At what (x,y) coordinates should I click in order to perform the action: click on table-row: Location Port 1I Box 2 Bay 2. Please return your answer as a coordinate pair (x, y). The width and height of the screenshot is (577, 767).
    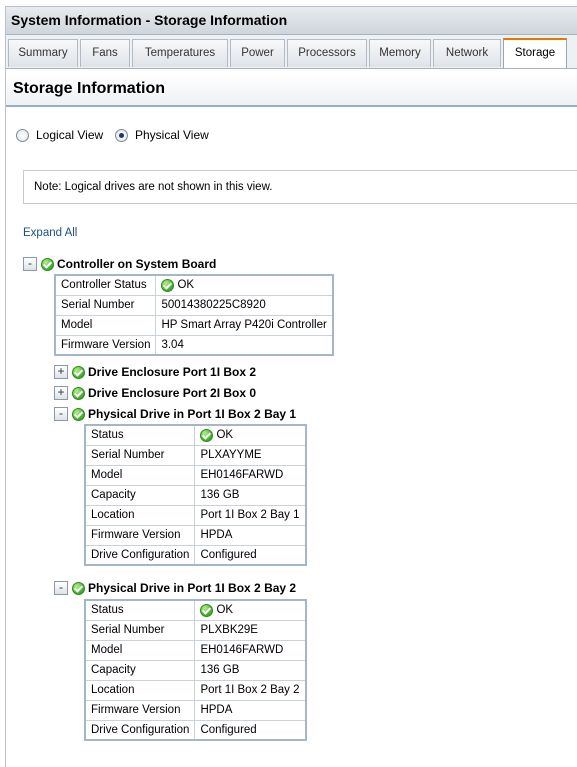
    Looking at the image, I should click on (195, 690).